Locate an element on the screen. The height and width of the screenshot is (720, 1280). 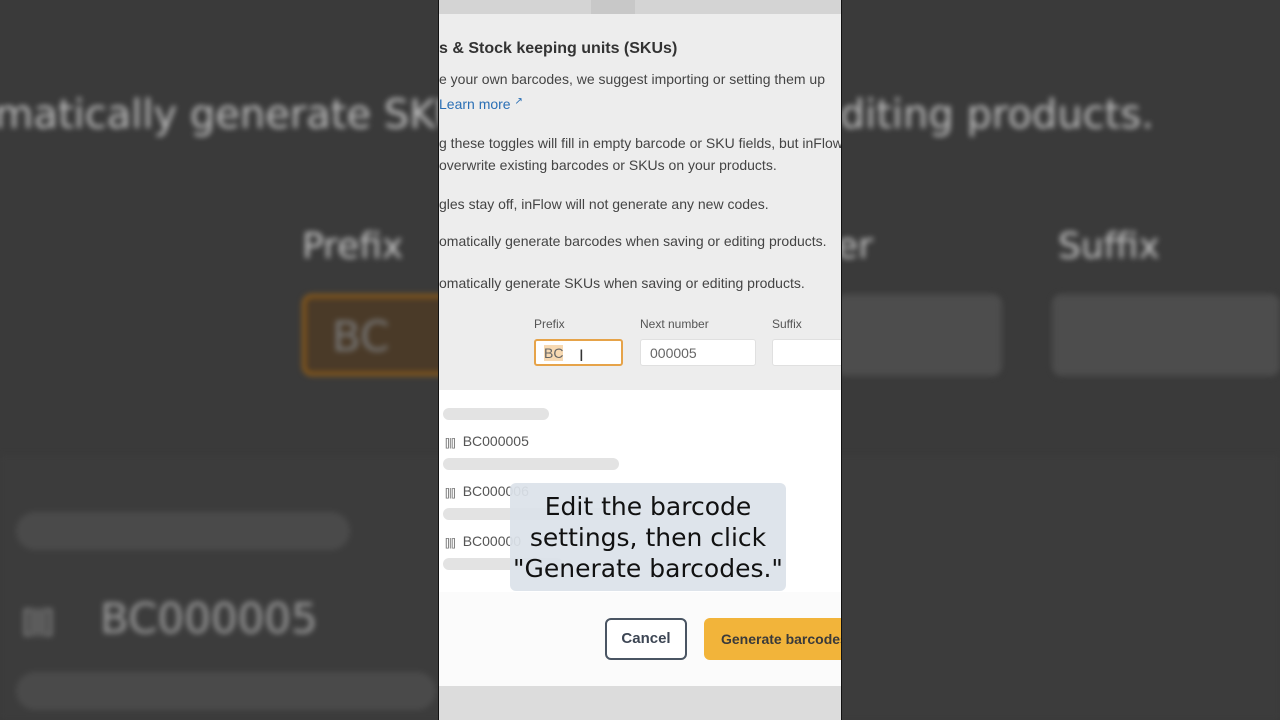
background-barcode-icon: [|||] is located at coordinates (38, 620).